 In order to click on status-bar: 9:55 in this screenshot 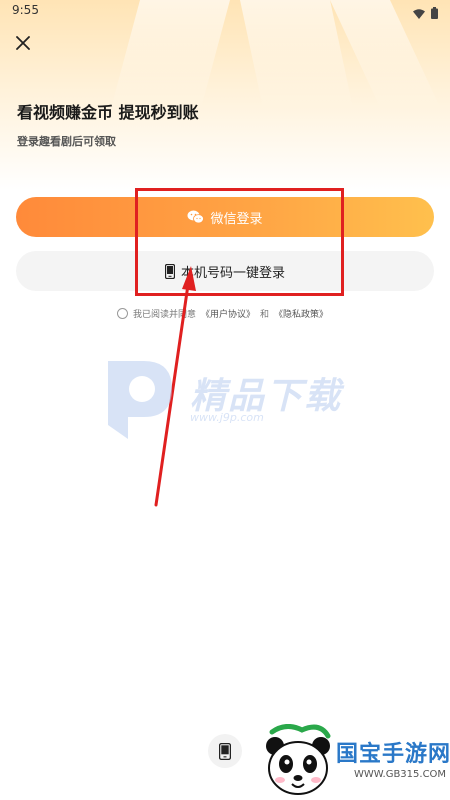, I will do `click(225, 11)`.